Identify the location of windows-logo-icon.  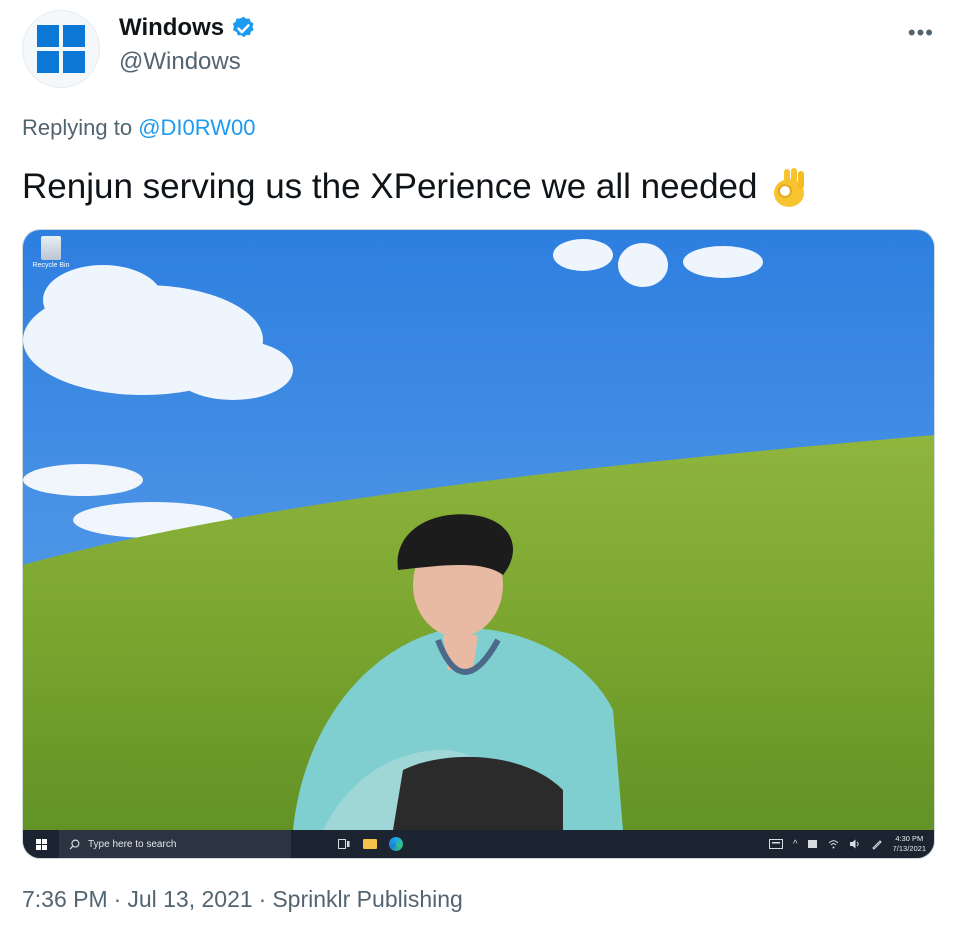
(61, 49).